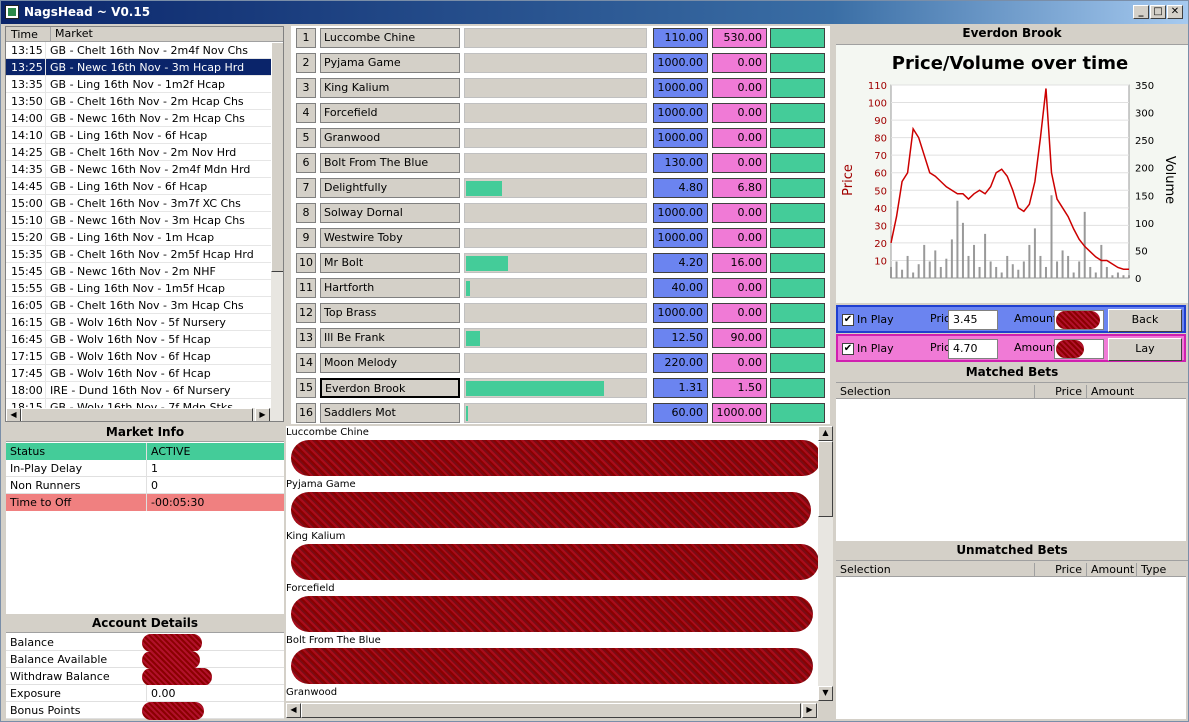 This screenshot has width=1189, height=722. Describe the element at coordinates (139, 390) in the screenshot. I see `market-row: 18:00 IRE - Dund 16th Nov - 6f Nursery` at that location.